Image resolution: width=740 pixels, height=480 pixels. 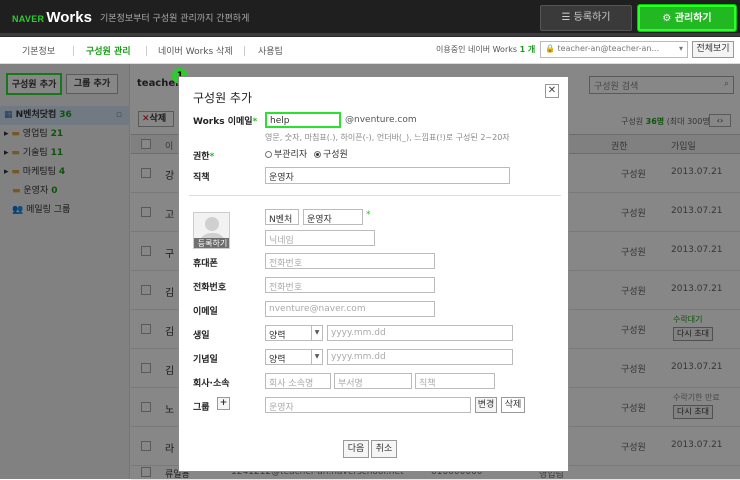 What do you see at coordinates (223, 403) in the screenshot?
I see `add-group-icon: +` at bounding box center [223, 403].